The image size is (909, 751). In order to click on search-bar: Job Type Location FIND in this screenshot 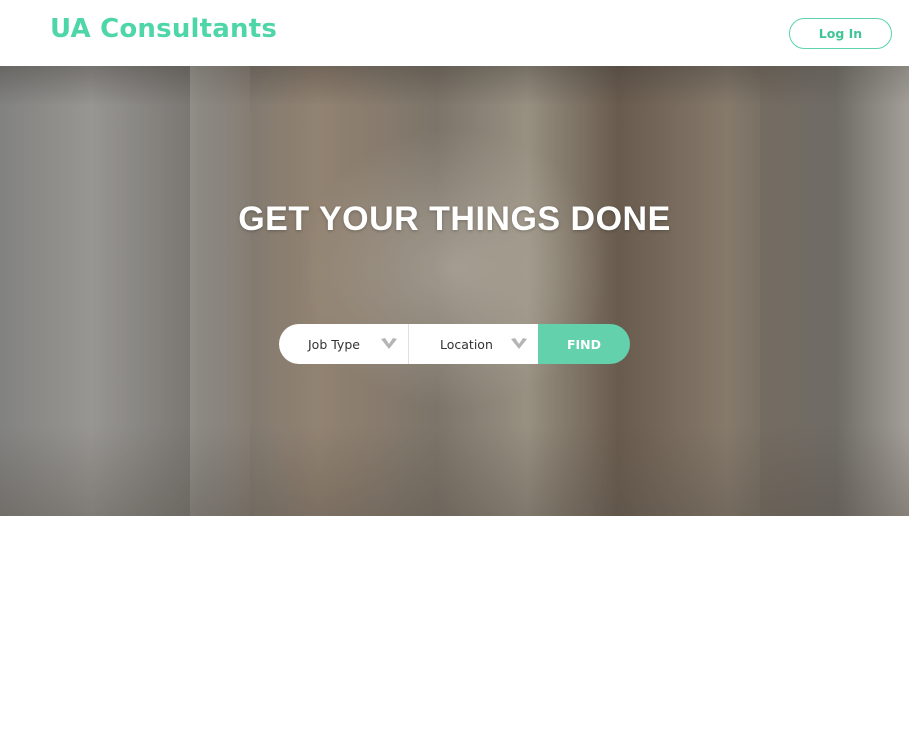, I will do `click(455, 344)`.